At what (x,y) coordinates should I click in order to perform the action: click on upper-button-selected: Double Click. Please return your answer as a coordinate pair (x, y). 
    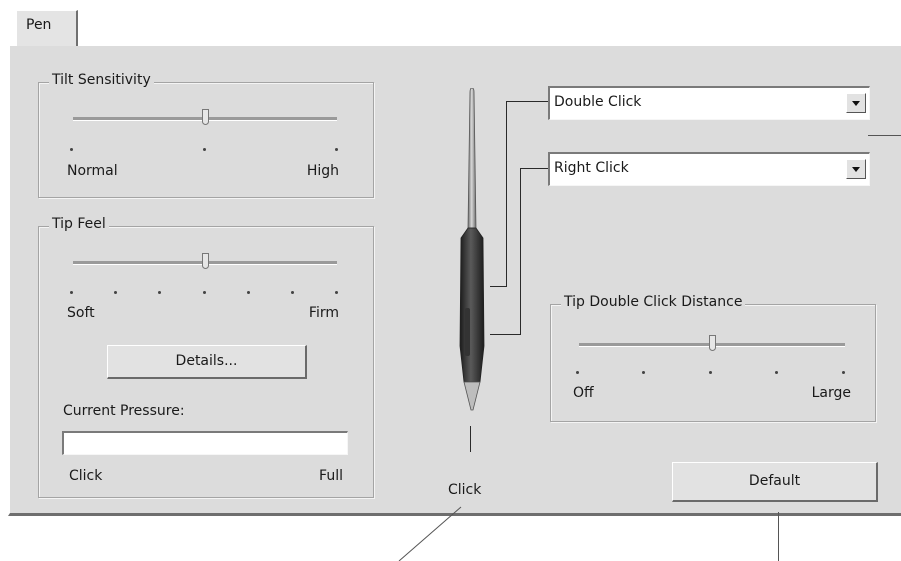
    Looking at the image, I should click on (598, 102).